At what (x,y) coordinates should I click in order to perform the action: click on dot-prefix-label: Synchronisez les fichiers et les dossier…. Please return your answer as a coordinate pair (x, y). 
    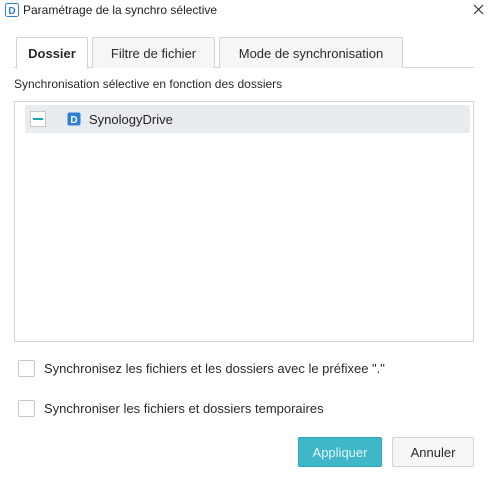
    Looking at the image, I should click on (214, 368).